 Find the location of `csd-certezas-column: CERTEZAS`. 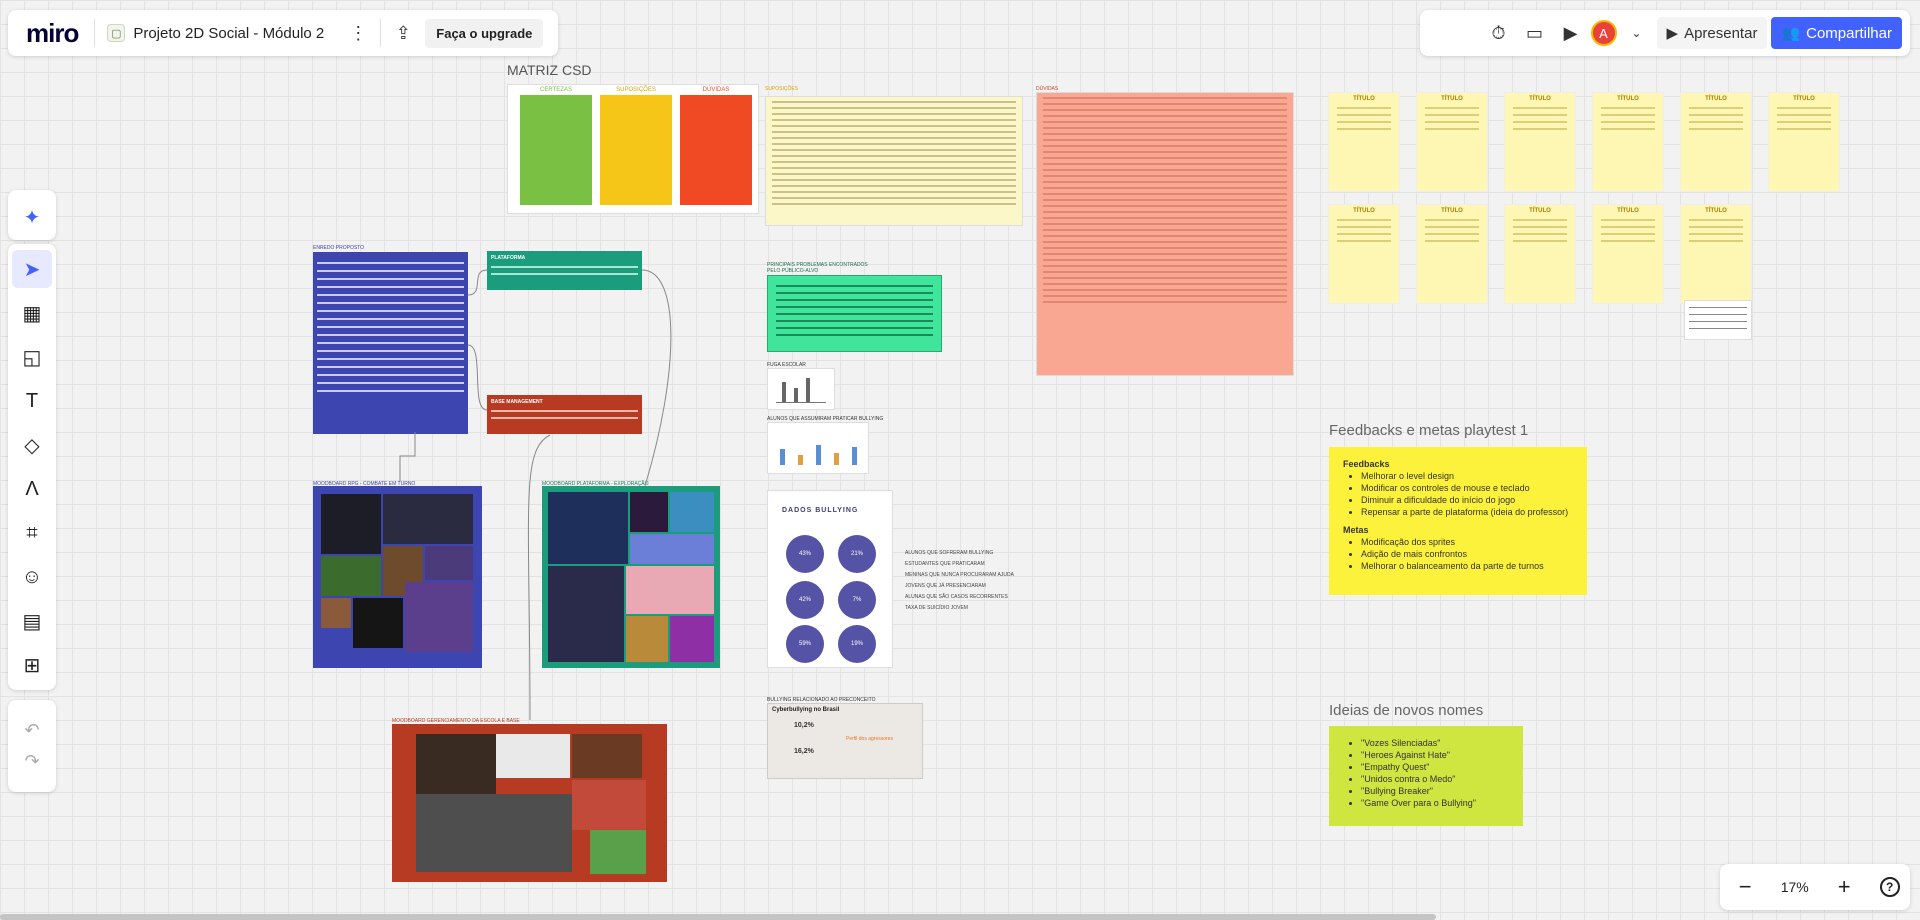

csd-certezas-column: CERTEZAS is located at coordinates (556, 146).